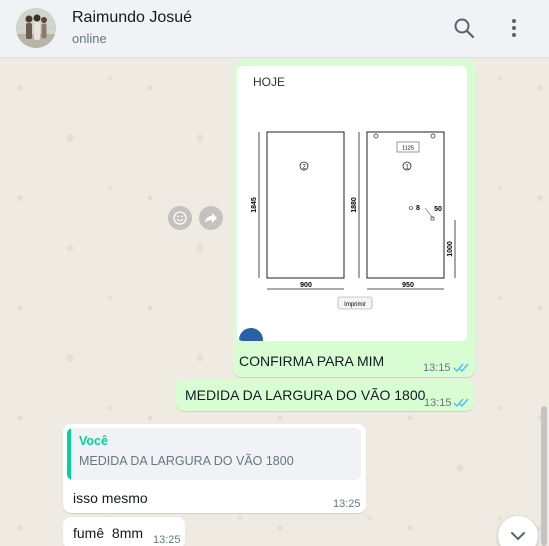  Describe the element at coordinates (312, 361) in the screenshot. I see `image-caption: CONFIRMA PARA MIM` at that location.